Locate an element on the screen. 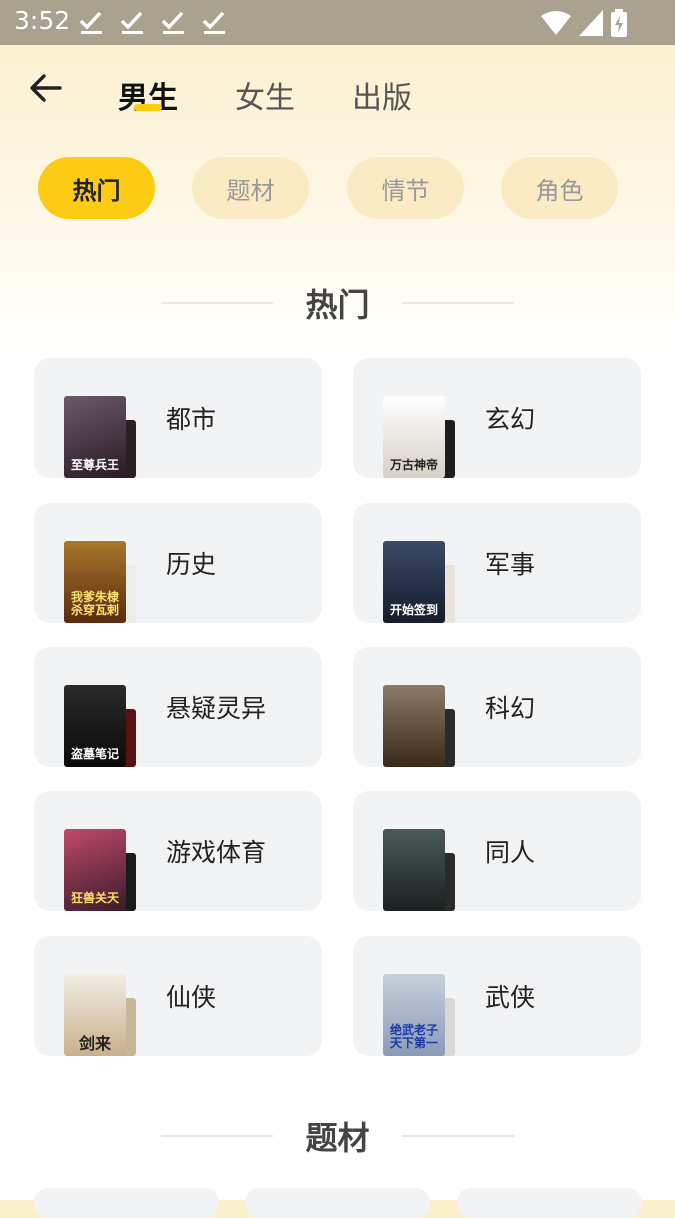 This screenshot has width=675, height=1218. category-label: 都市 is located at coordinates (191, 419).